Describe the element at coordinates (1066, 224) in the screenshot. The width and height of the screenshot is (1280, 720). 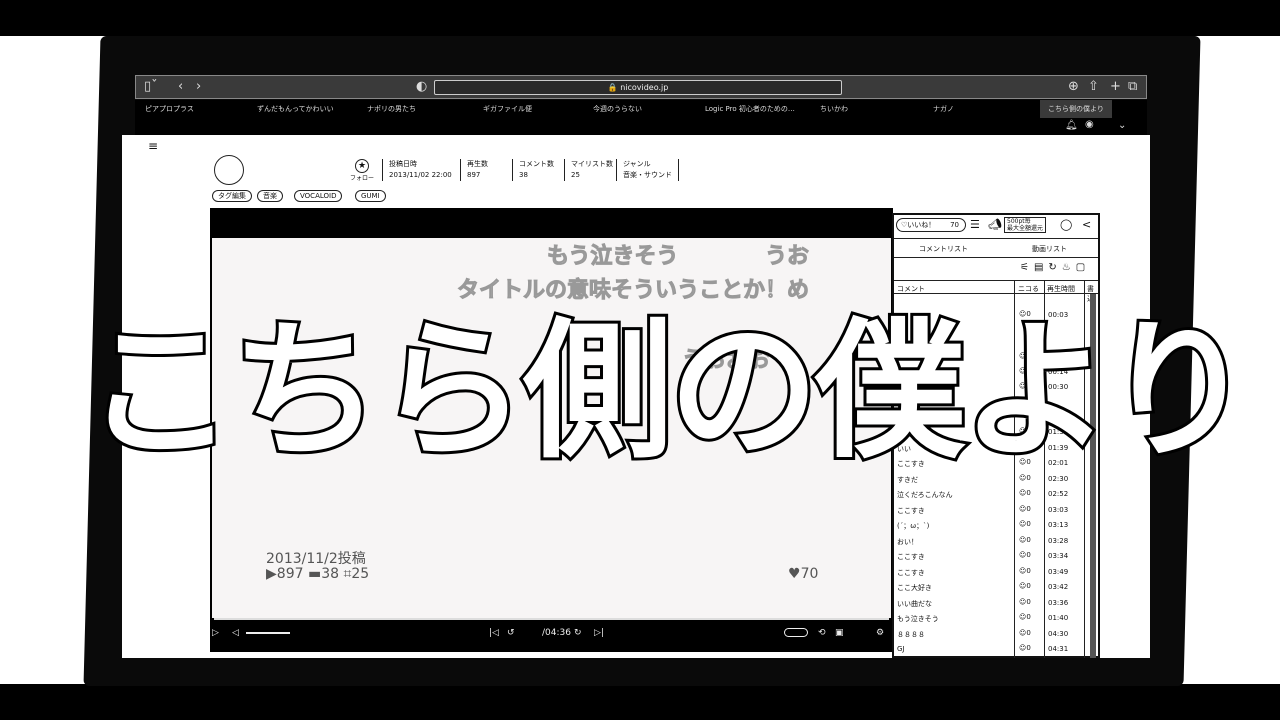
I see `twitter-icon: ◯` at that location.